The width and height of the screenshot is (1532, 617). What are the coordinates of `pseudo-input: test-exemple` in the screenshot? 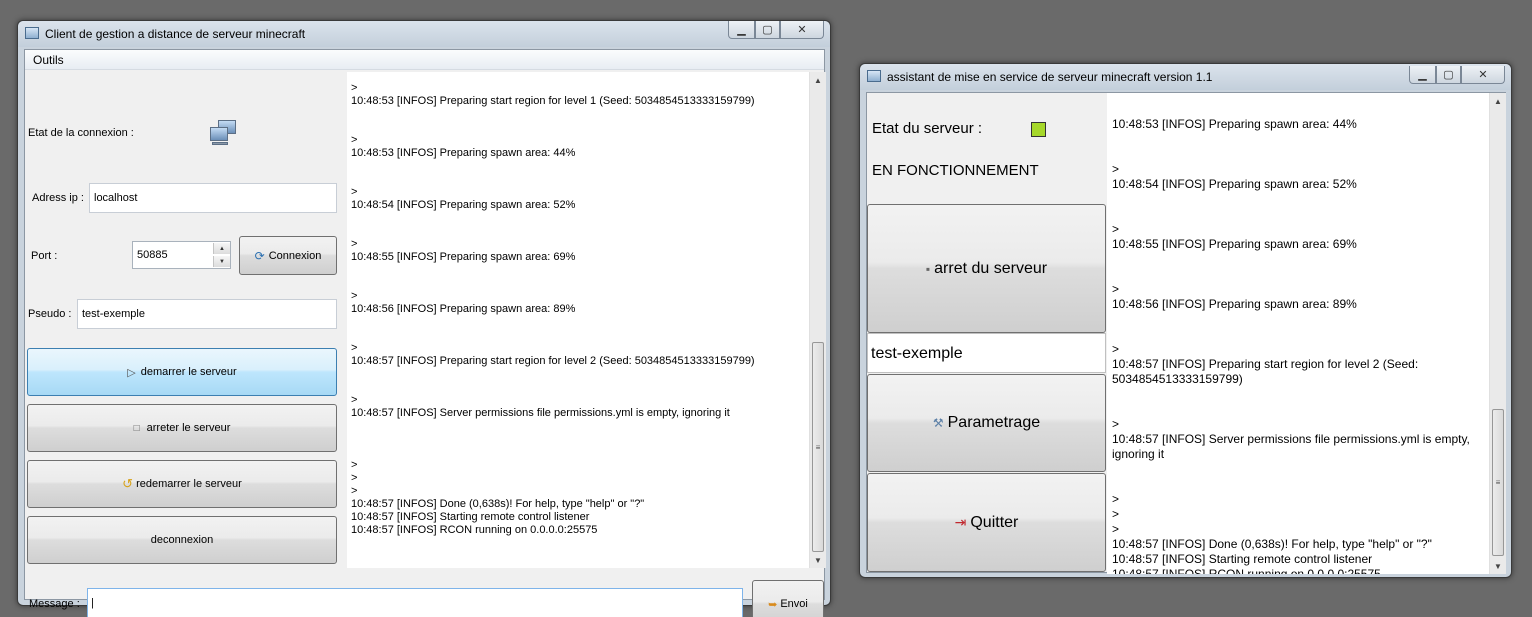 It's located at (207, 314).